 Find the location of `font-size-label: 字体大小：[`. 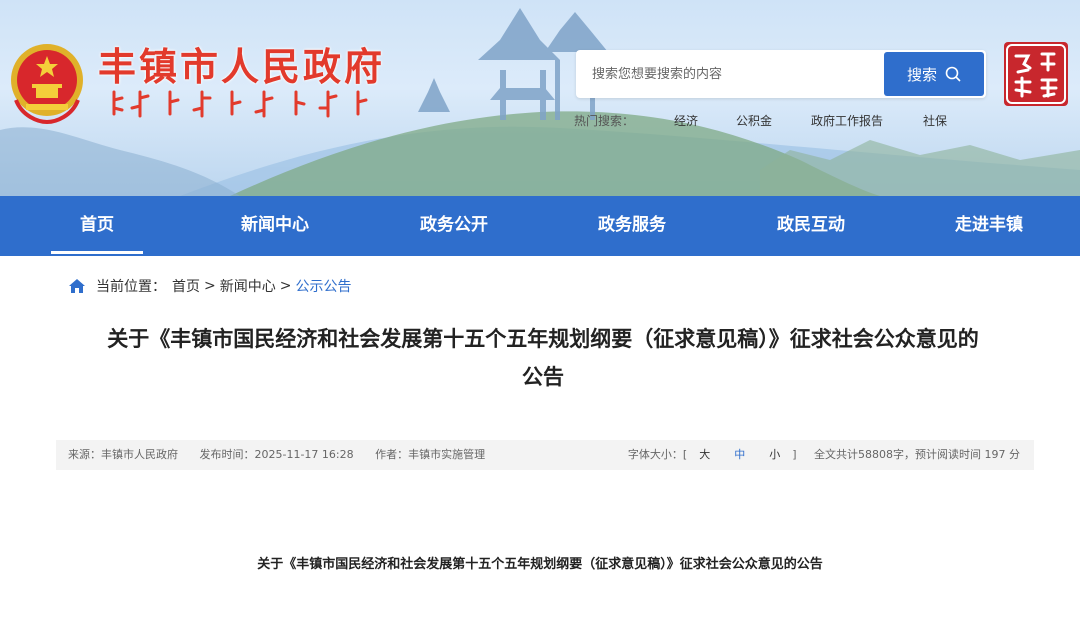

font-size-label: 字体大小：[ is located at coordinates (657, 454).